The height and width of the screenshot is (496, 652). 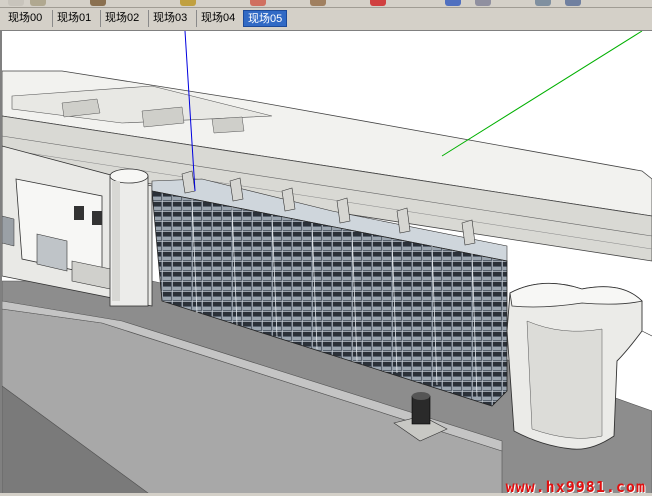 What do you see at coordinates (218, 18) in the screenshot?
I see `tab-scene-04: 现场04` at bounding box center [218, 18].